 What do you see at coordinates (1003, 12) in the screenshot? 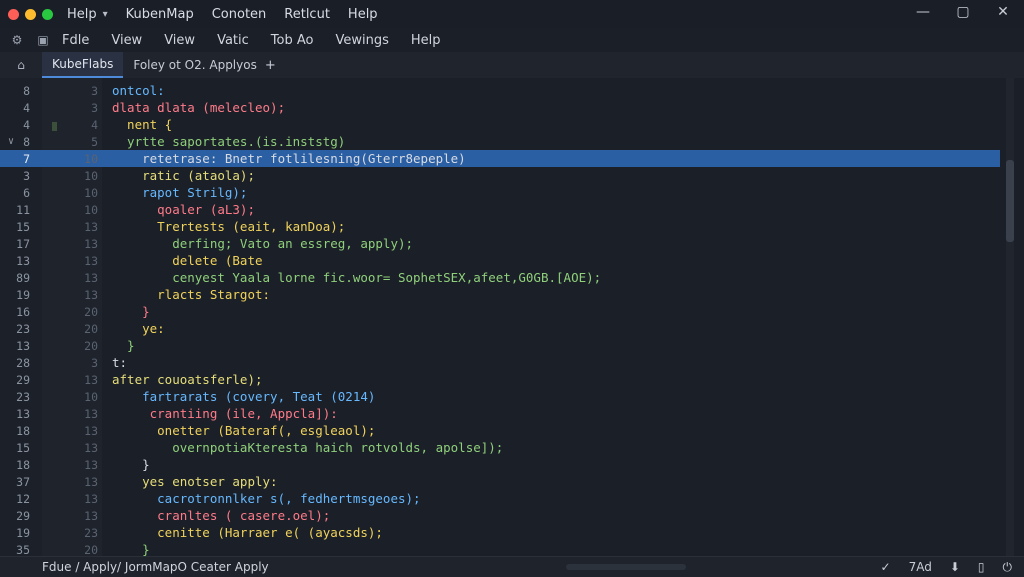
I see `close-icon: ✕` at bounding box center [1003, 12].